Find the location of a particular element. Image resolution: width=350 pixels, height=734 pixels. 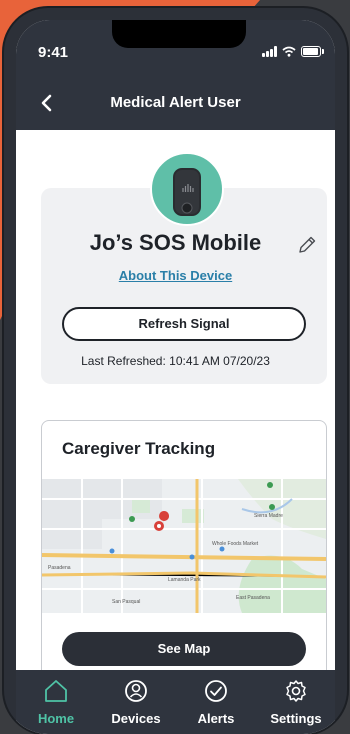

tab-home: Home is located at coordinates (56, 702).